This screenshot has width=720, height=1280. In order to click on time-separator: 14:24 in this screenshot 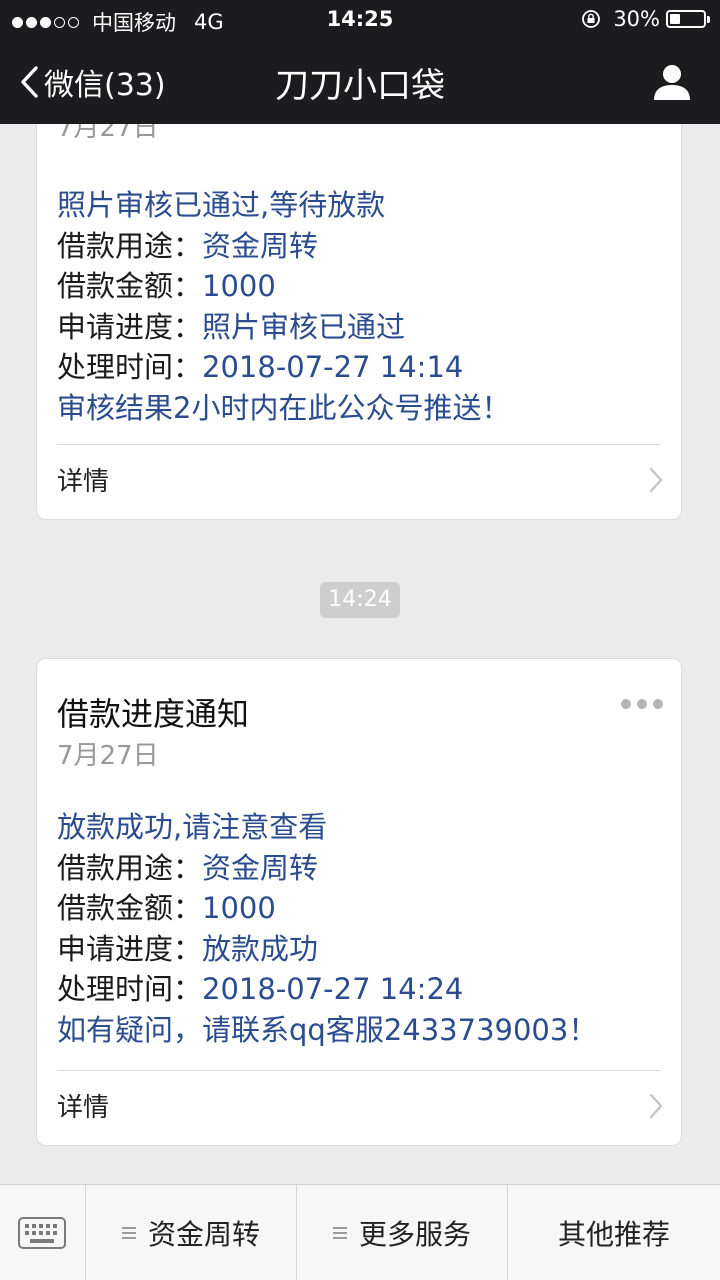, I will do `click(360, 600)`.